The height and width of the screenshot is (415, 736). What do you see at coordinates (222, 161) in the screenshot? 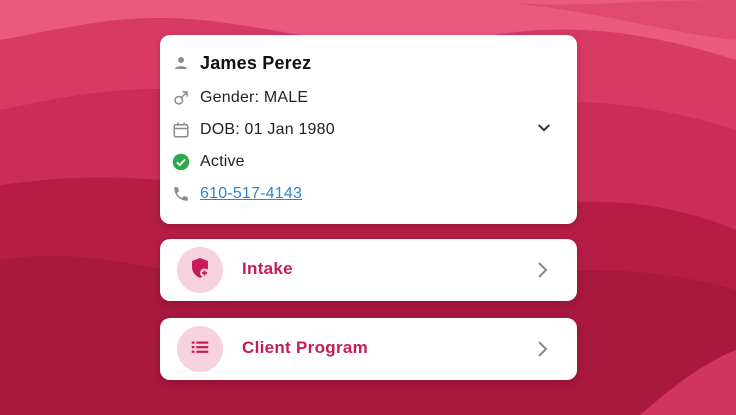
I see `status-text: Active` at bounding box center [222, 161].